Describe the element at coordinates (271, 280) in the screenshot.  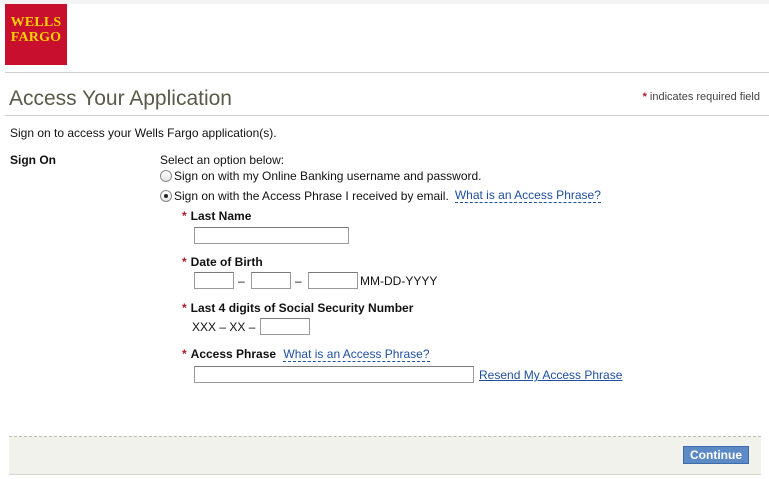
I see `dob-day-input` at that location.